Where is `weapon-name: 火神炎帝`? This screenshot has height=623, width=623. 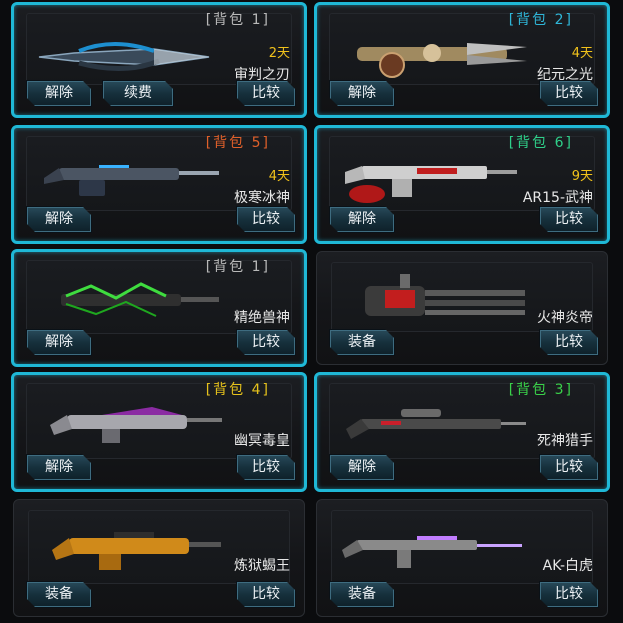 weapon-name: 火神炎帝 is located at coordinates (565, 318).